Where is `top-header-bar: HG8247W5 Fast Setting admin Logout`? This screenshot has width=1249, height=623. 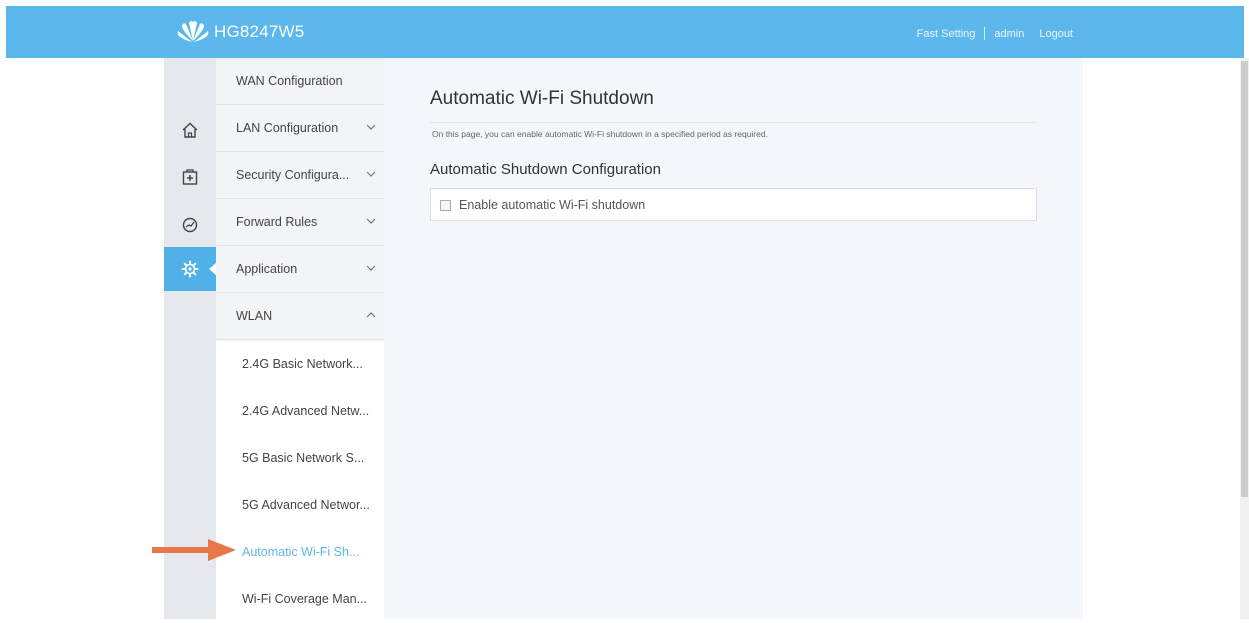
top-header-bar: HG8247W5 Fast Setting admin Logout is located at coordinates (625, 32).